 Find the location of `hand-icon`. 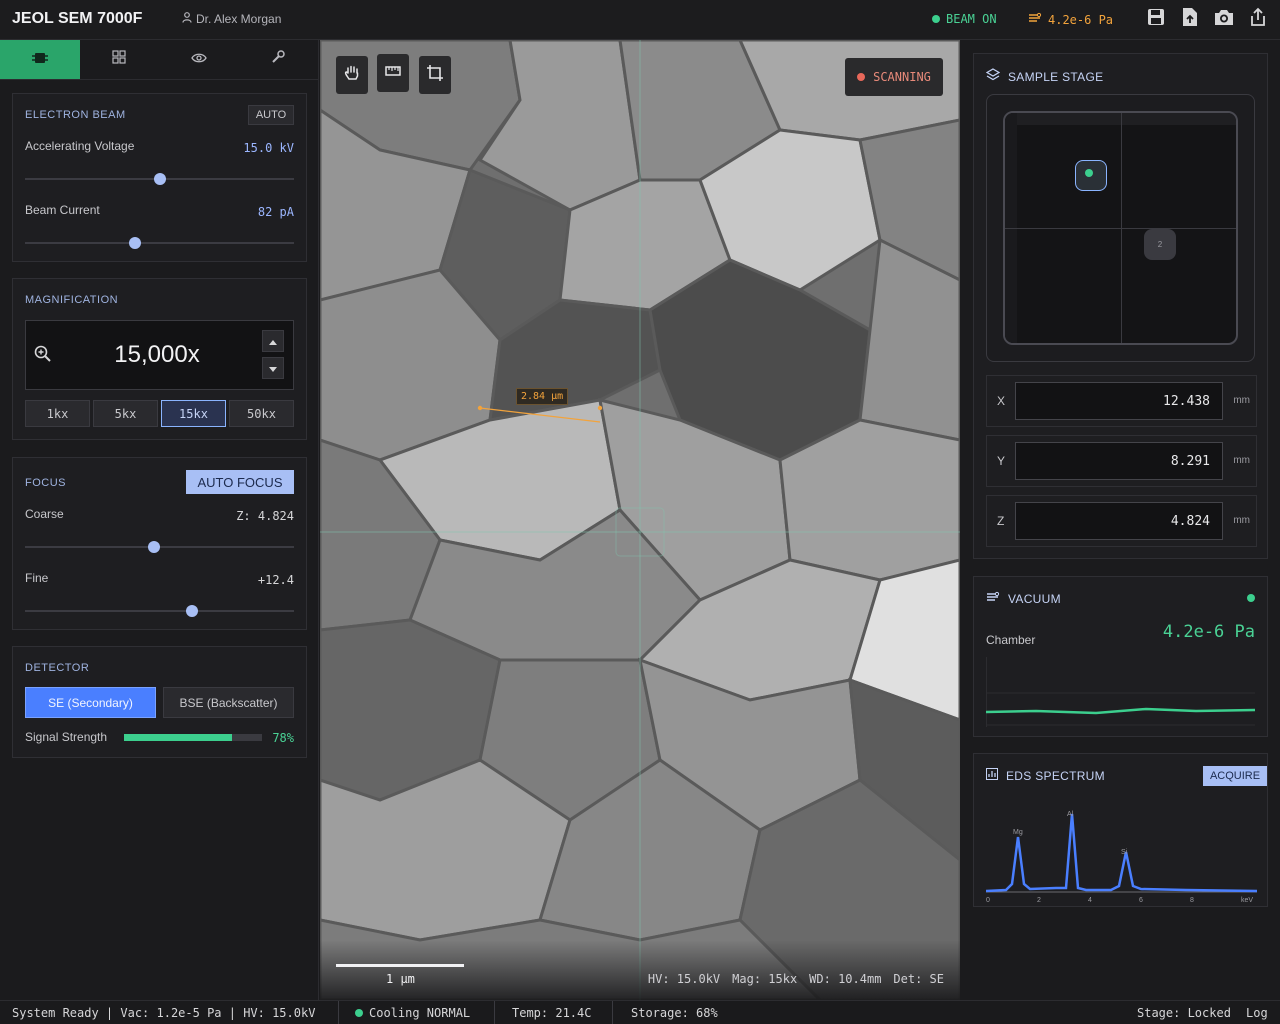

hand-icon is located at coordinates (352, 75).